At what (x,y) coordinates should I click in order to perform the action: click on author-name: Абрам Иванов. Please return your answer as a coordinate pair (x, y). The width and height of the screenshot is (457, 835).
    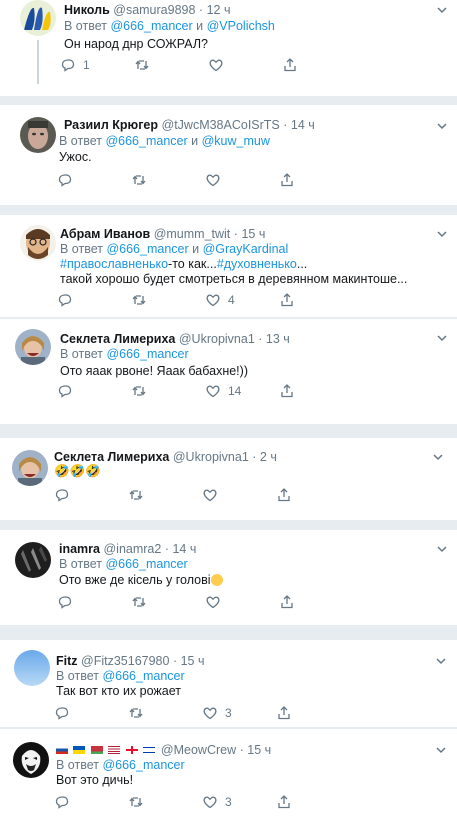
    Looking at the image, I should click on (105, 234).